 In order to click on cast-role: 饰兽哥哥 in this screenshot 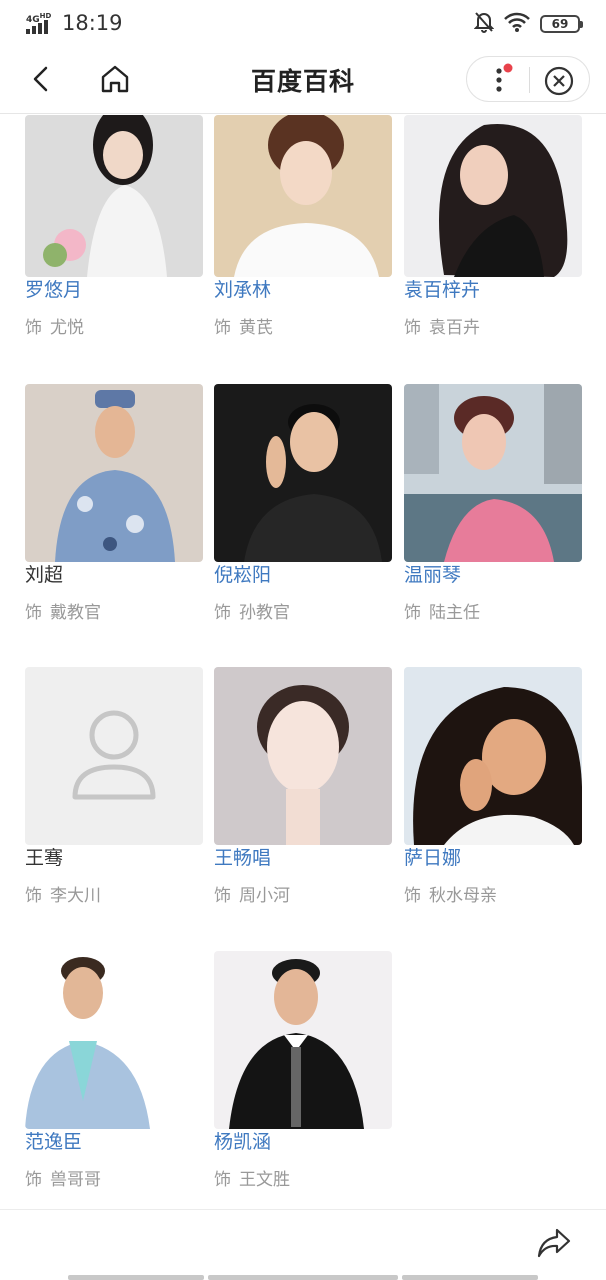, I will do `click(63, 1180)`.